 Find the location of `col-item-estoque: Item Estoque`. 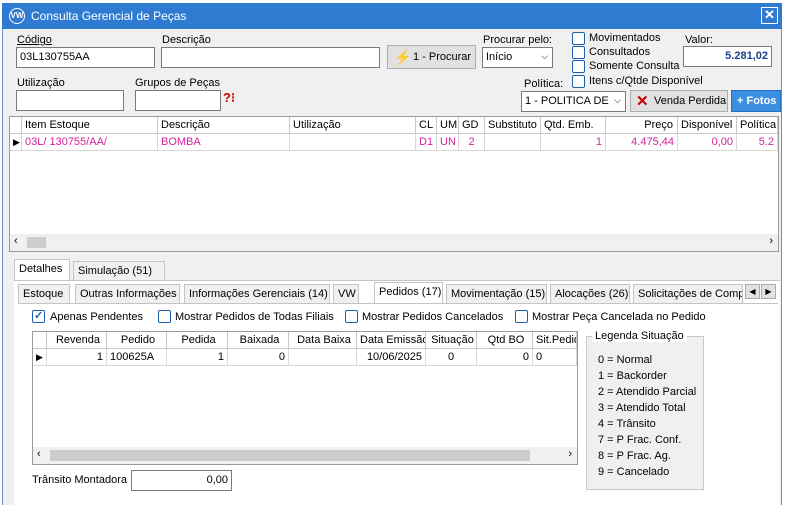

col-item-estoque: Item Estoque is located at coordinates (90, 125).